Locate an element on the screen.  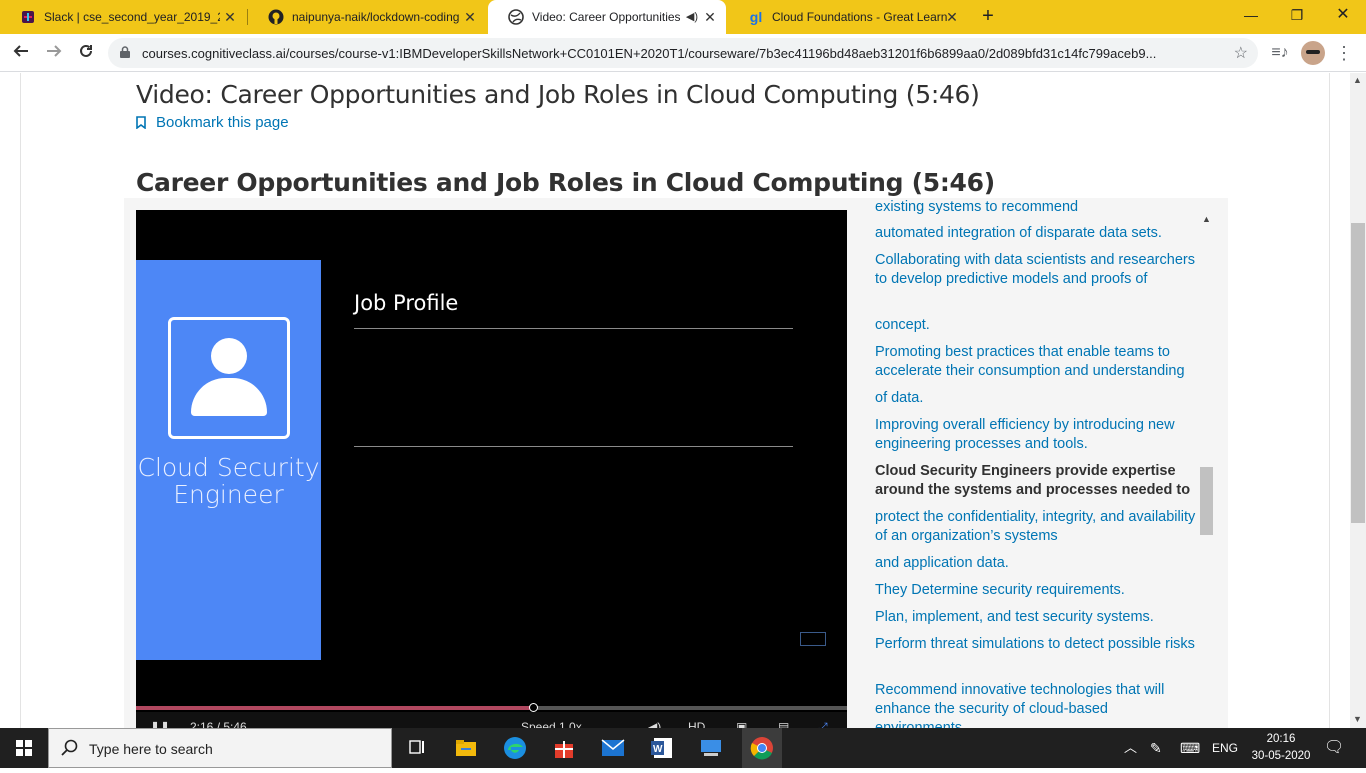
pc-settings-icon is located at coordinates (711, 748).